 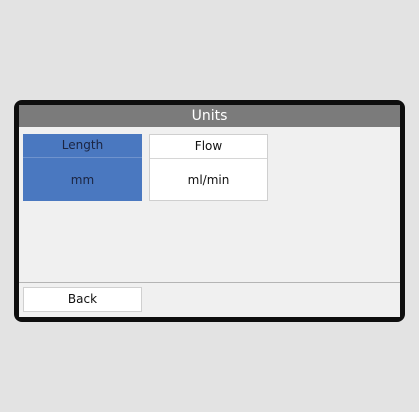 What do you see at coordinates (208, 146) in the screenshot?
I see `flow-label: Flow` at bounding box center [208, 146].